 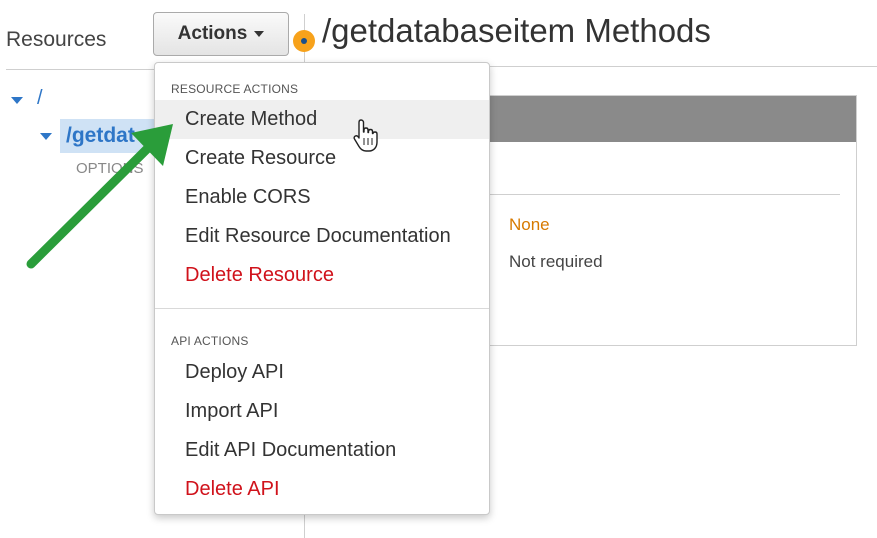 I want to click on menu-item-enable-cors: Enable CORS, so click(x=322, y=197).